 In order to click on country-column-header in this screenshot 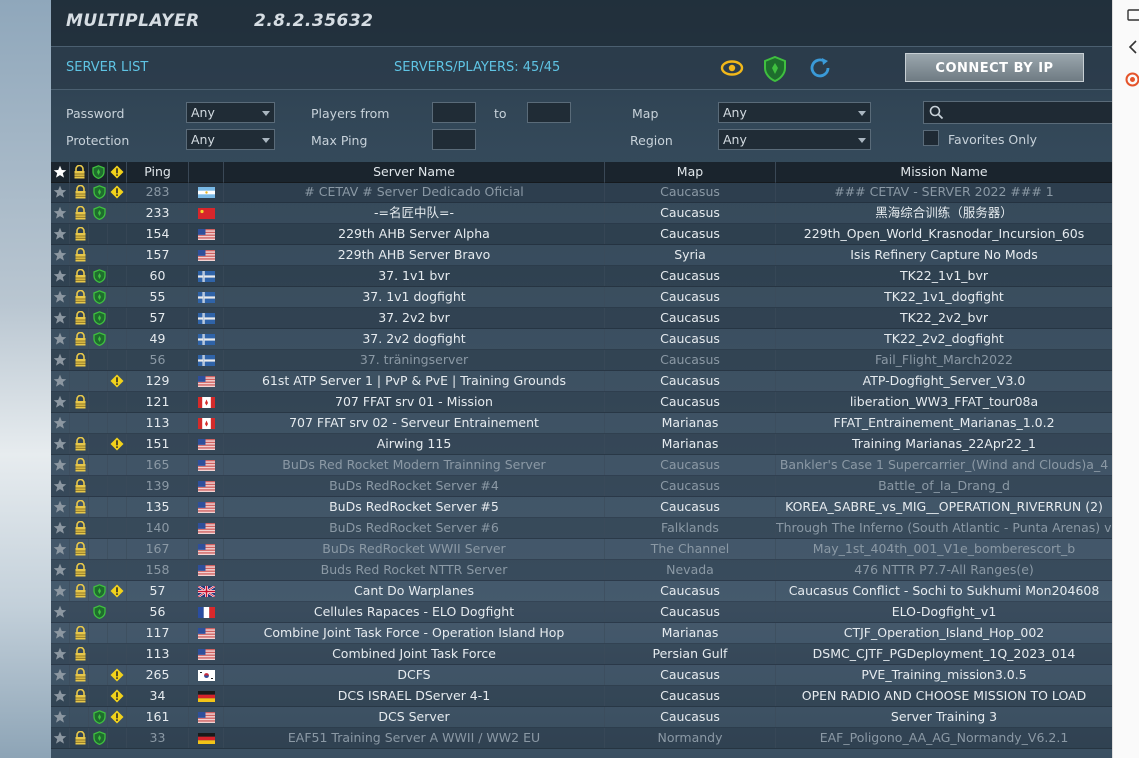, I will do `click(206, 172)`.